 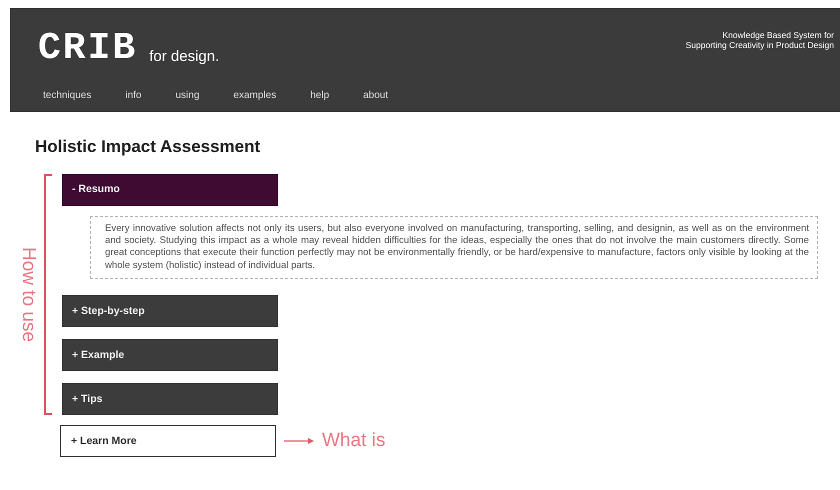 What do you see at coordinates (170, 355) in the screenshot?
I see `accordion-header: + Example` at bounding box center [170, 355].